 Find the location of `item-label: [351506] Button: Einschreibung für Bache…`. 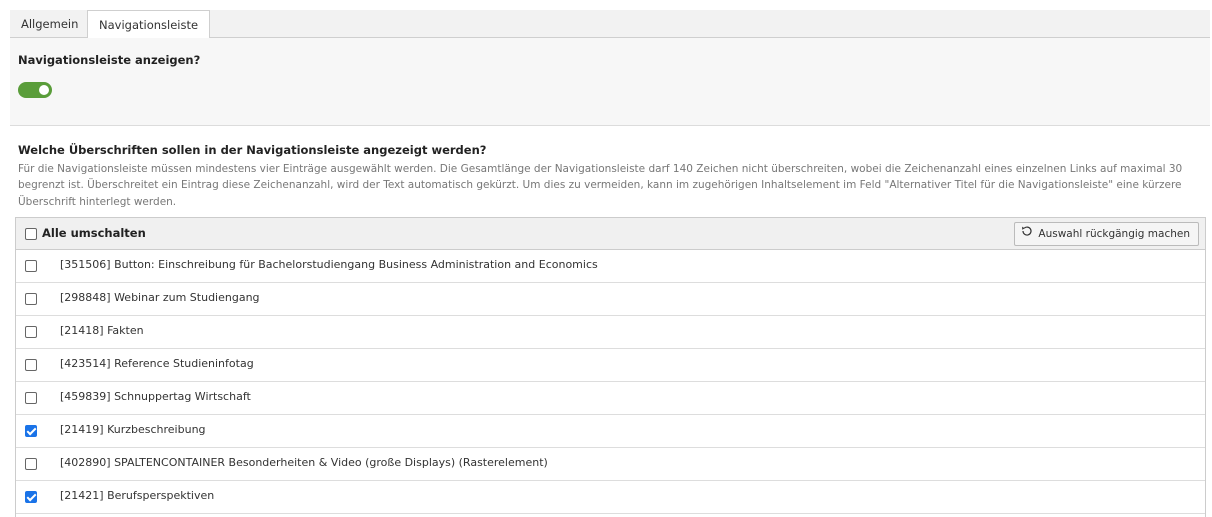

item-label: [351506] Button: Einschreibung für Bache… is located at coordinates (329, 264).